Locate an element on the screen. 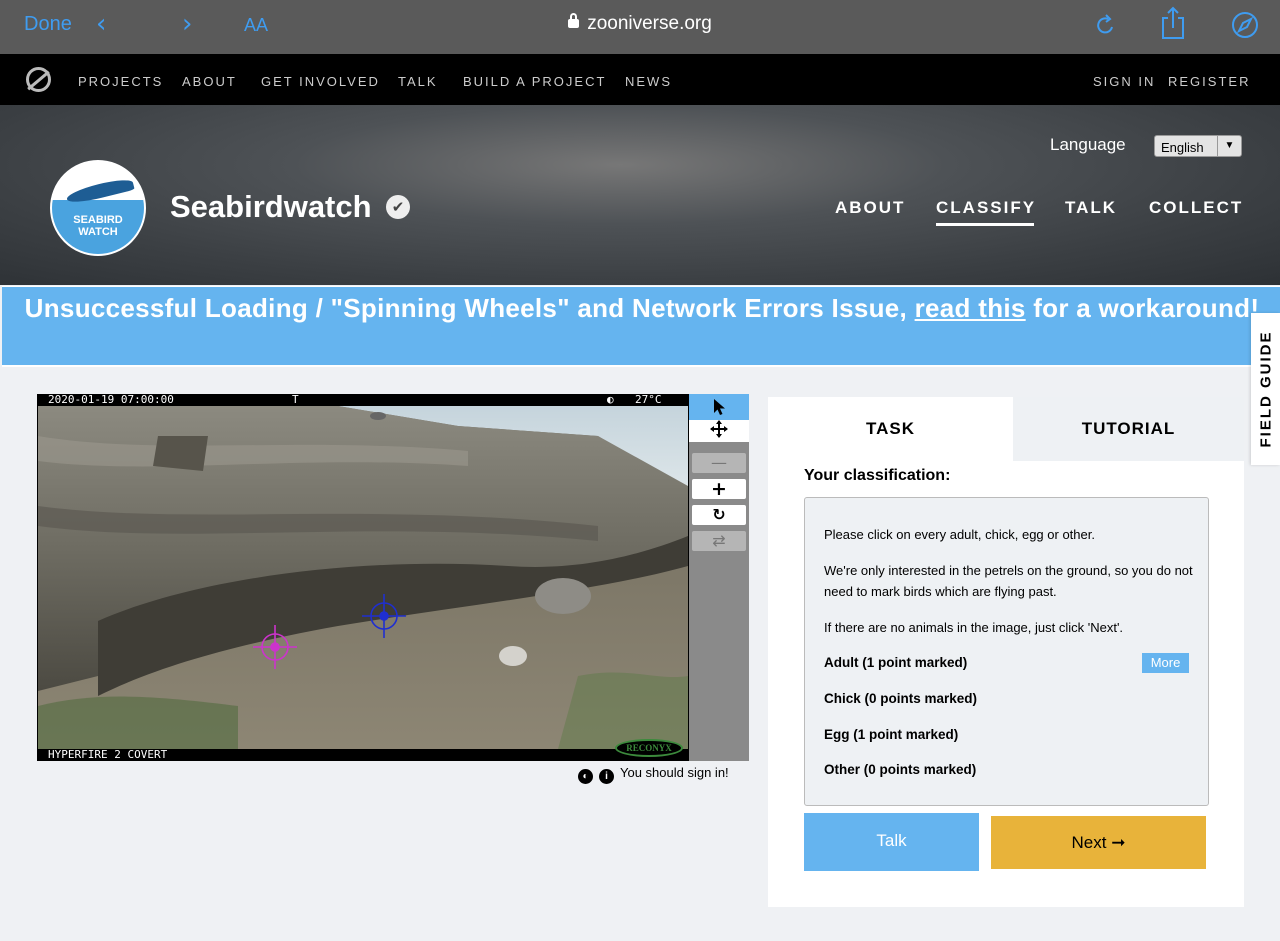  your-classification-heading: Your classification: is located at coordinates (877, 475).